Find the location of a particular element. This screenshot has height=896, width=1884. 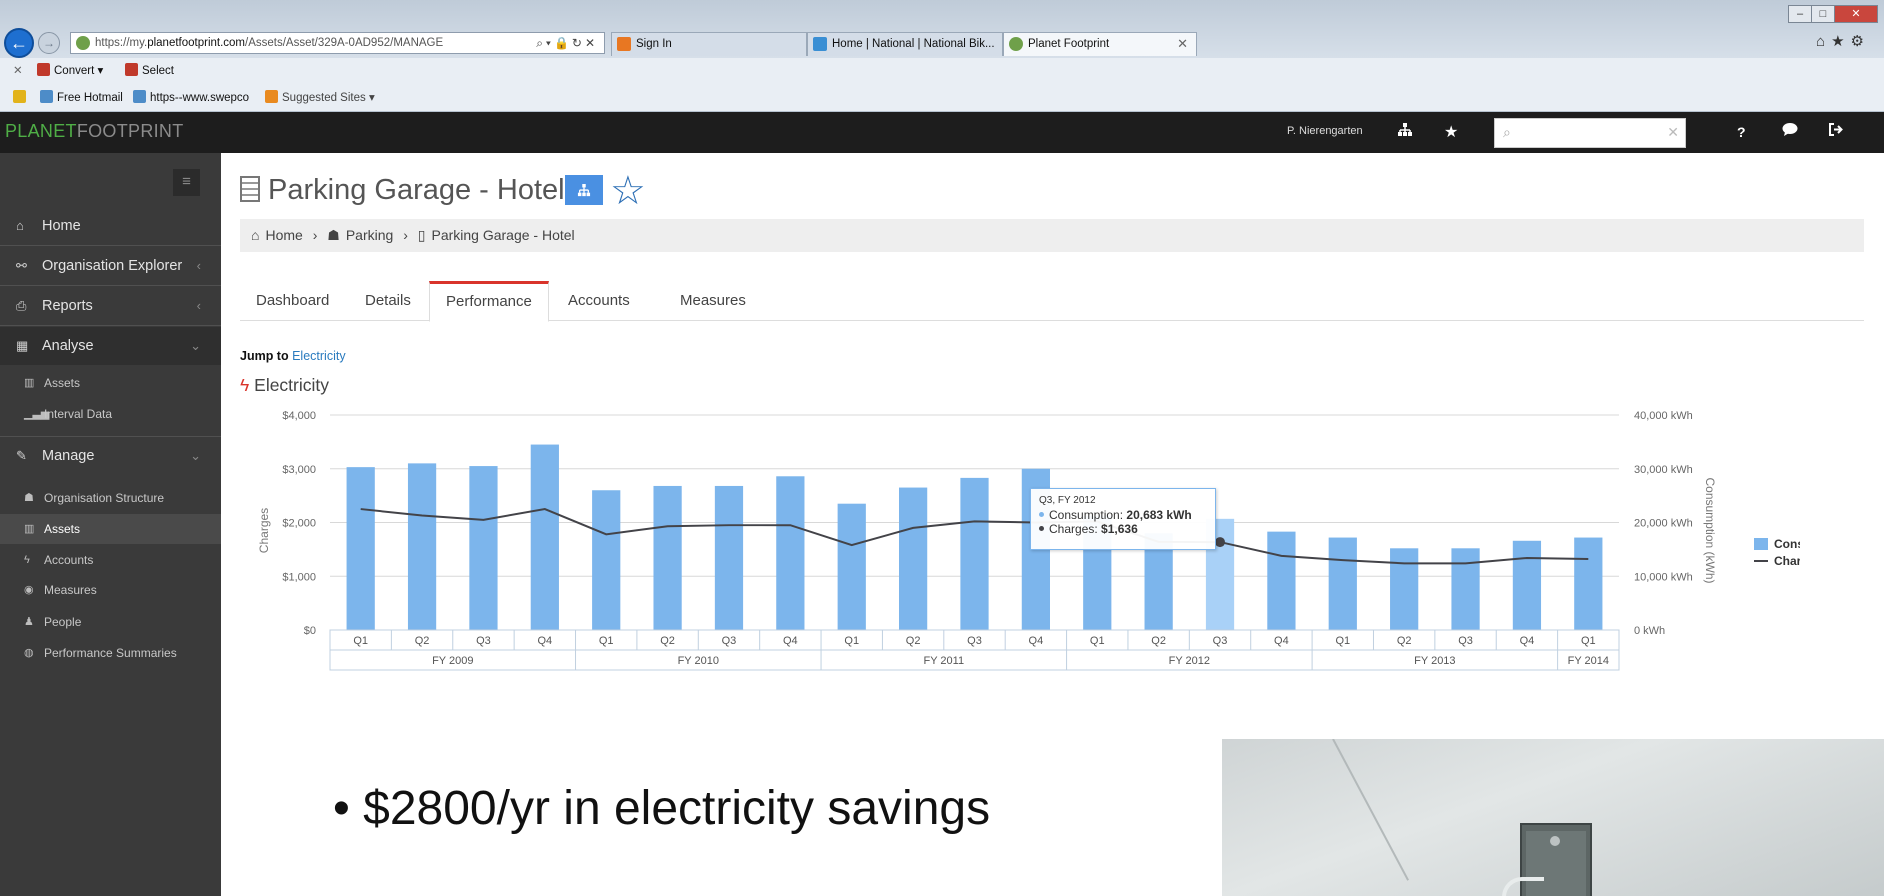

sidebar-subitem-label: Performance Summaries is located at coordinates (110, 653).